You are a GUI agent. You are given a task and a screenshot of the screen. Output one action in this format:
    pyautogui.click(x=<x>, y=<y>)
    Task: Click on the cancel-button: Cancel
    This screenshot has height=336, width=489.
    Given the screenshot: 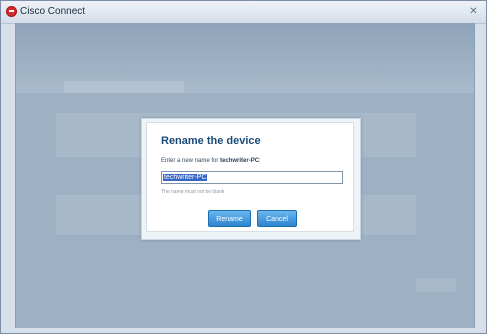 What is the action you would take?
    pyautogui.click(x=277, y=218)
    